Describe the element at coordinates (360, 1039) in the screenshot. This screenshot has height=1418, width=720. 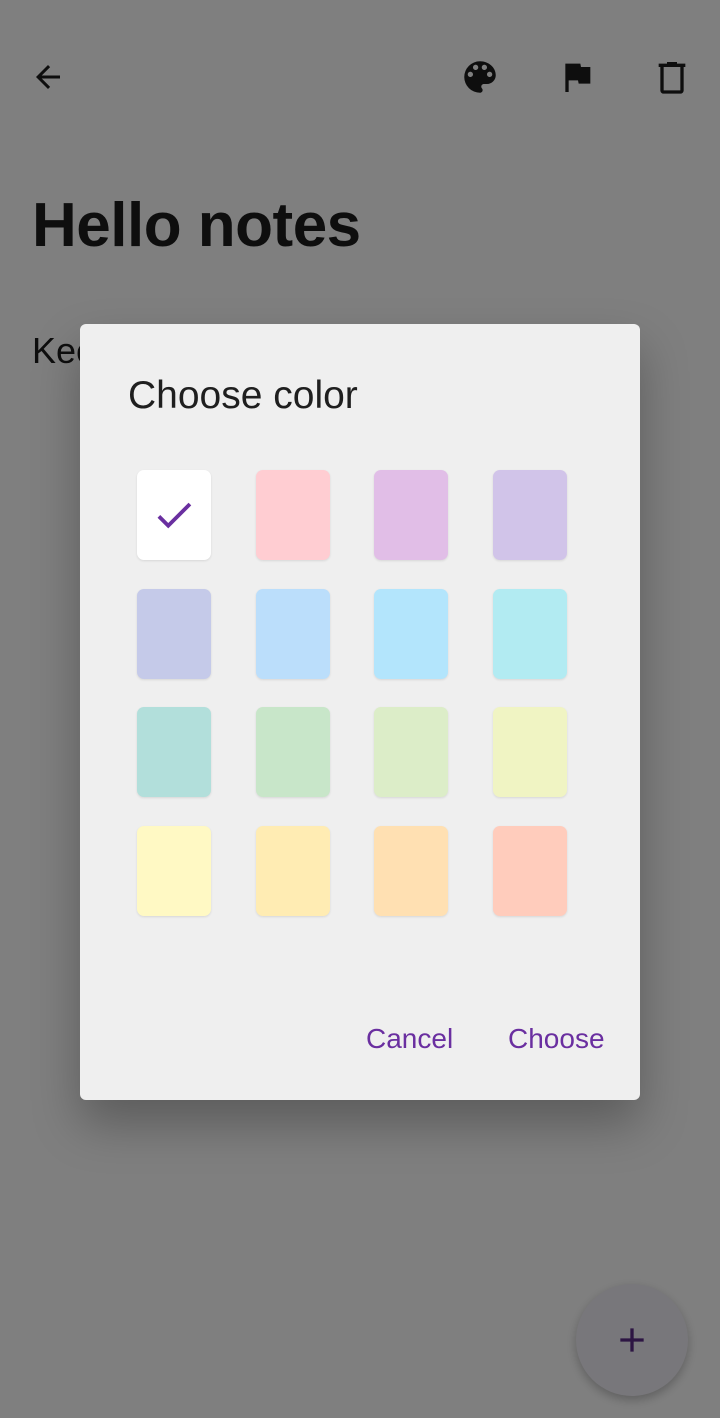
I see `dialog-actions: Cancel Choose` at that location.